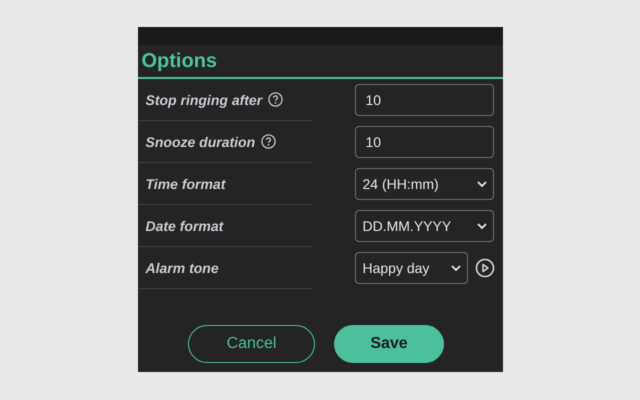 The height and width of the screenshot is (400, 640). Describe the element at coordinates (186, 184) in the screenshot. I see `setting-label: Time format` at that location.